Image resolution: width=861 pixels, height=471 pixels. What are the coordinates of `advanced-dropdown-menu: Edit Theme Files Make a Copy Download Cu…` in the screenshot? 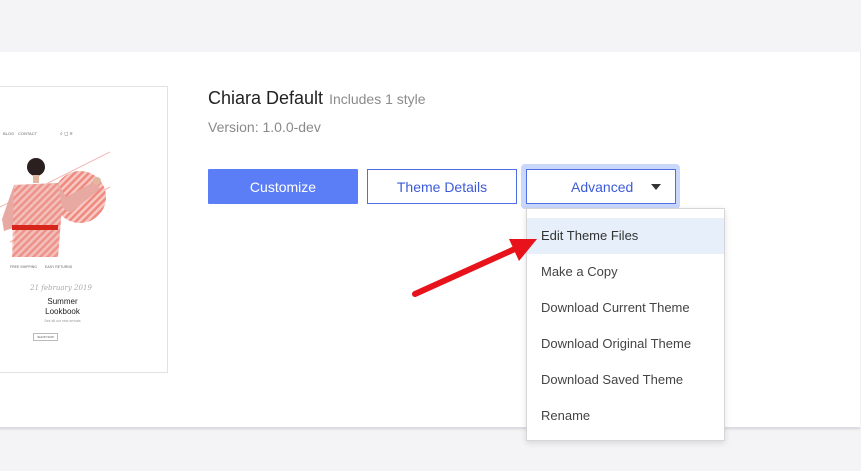 It's located at (625, 324).